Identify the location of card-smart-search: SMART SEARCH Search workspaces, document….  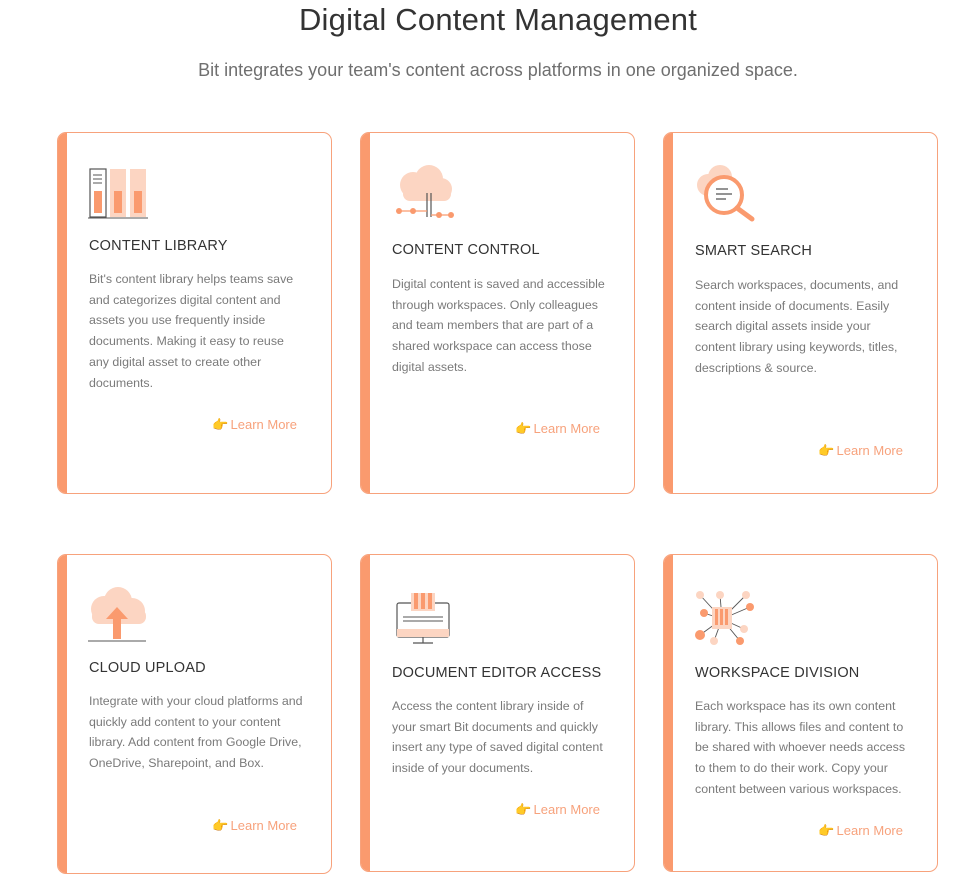
(800, 313).